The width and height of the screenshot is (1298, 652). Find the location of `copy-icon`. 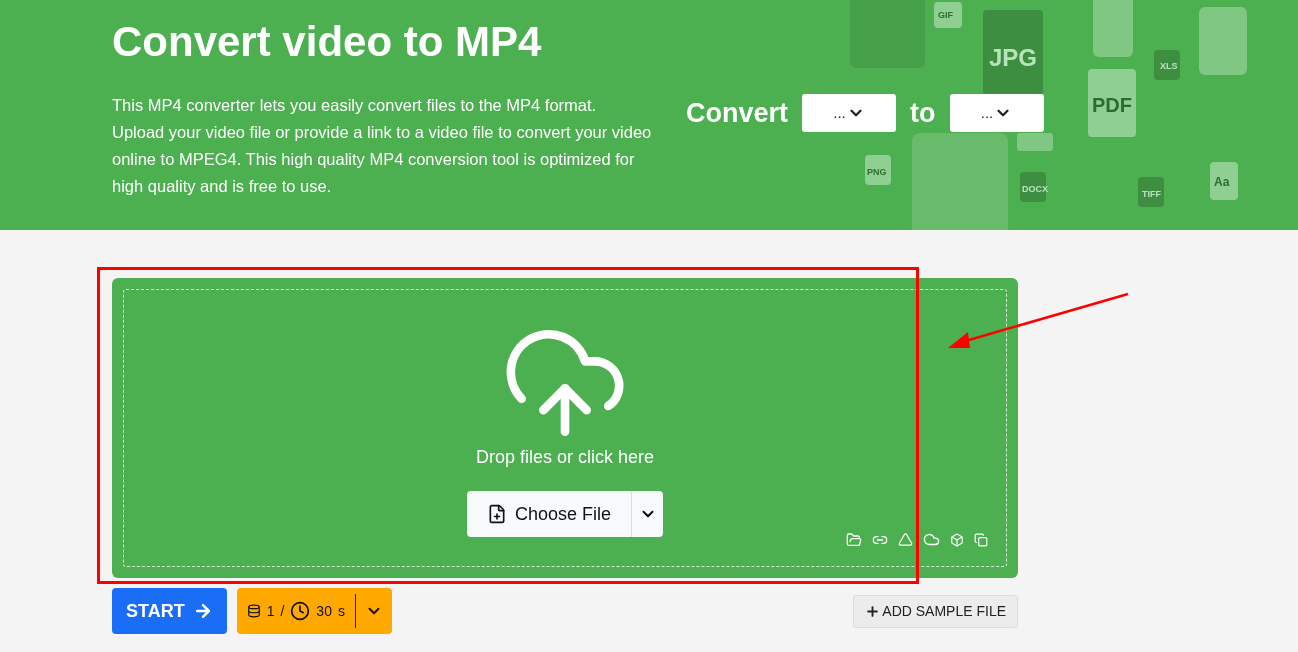

copy-icon is located at coordinates (981, 539).